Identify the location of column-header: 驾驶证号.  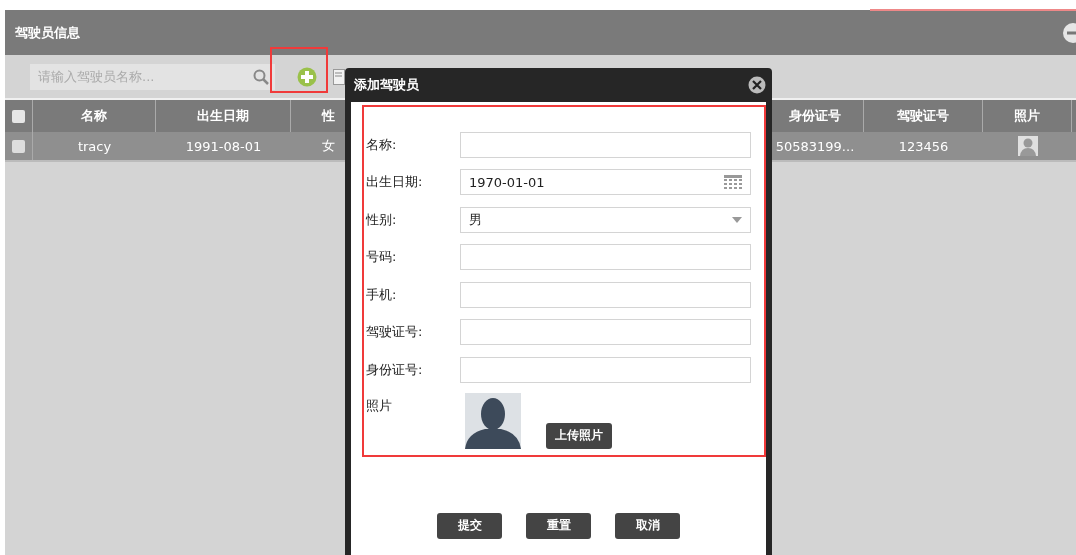
(923, 116).